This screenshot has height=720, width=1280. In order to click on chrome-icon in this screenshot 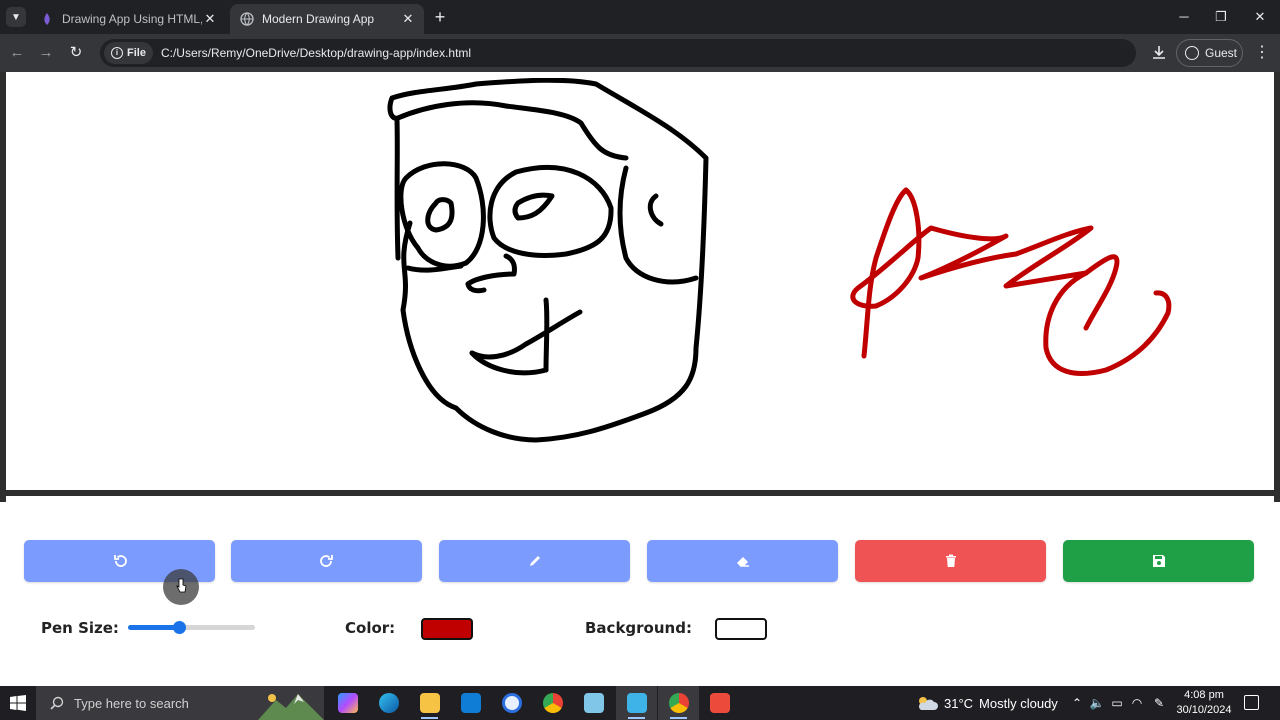, I will do `click(678, 703)`.